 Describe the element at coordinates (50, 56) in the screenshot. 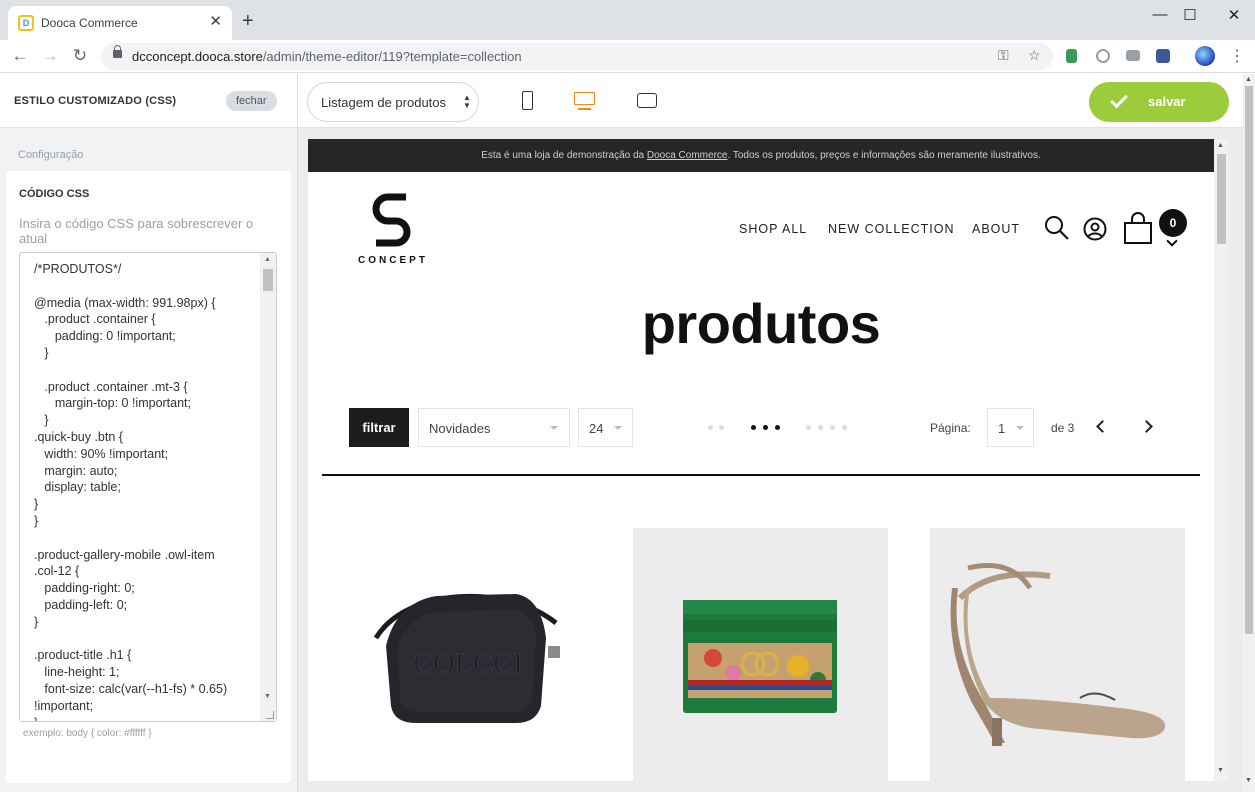

I see `forward-icon: →` at that location.